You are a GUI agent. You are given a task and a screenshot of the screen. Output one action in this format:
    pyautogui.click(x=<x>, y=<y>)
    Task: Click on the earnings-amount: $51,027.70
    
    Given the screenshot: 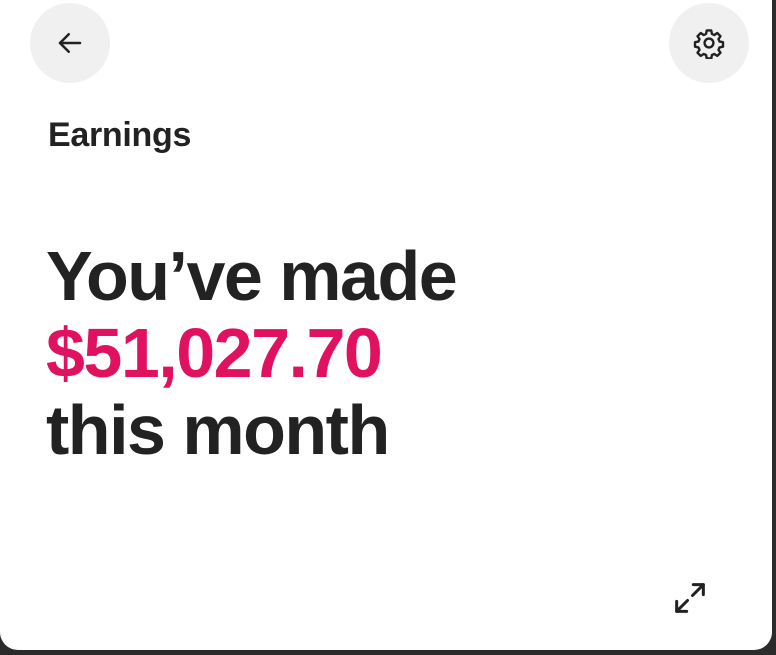 What is the action you would take?
    pyautogui.click(x=214, y=353)
    